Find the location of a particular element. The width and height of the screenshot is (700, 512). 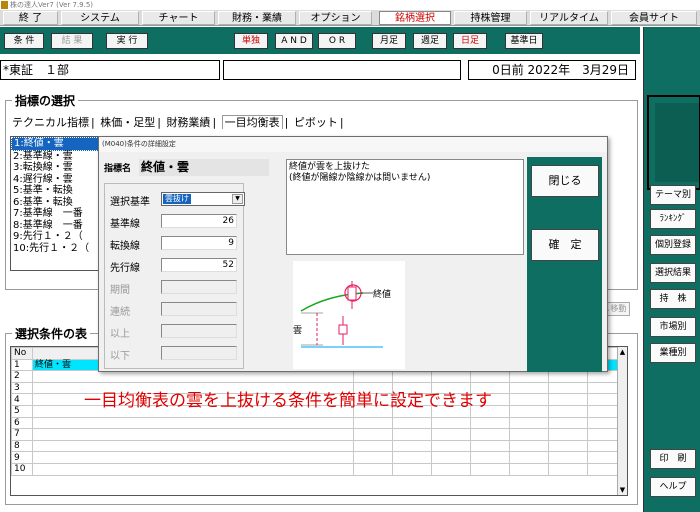

single-button: 単独 is located at coordinates (251, 41).